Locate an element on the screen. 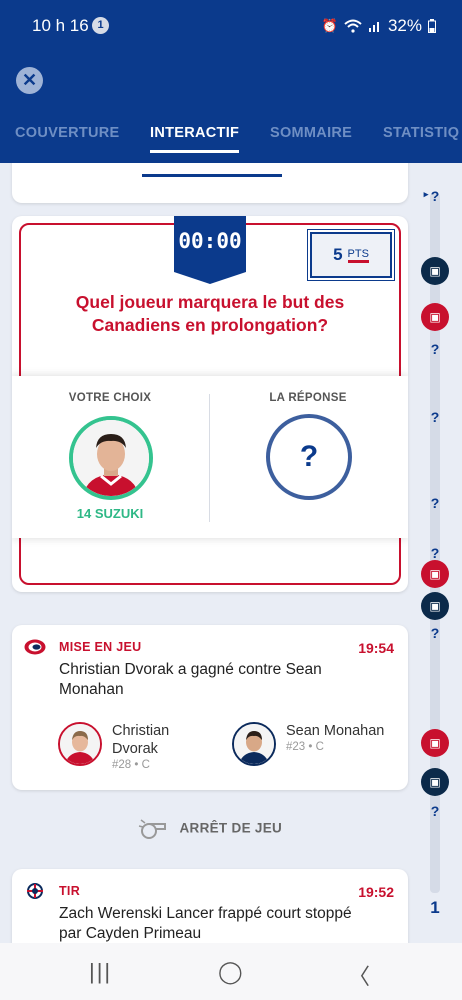  answer-unknown: ? is located at coordinates (309, 457).